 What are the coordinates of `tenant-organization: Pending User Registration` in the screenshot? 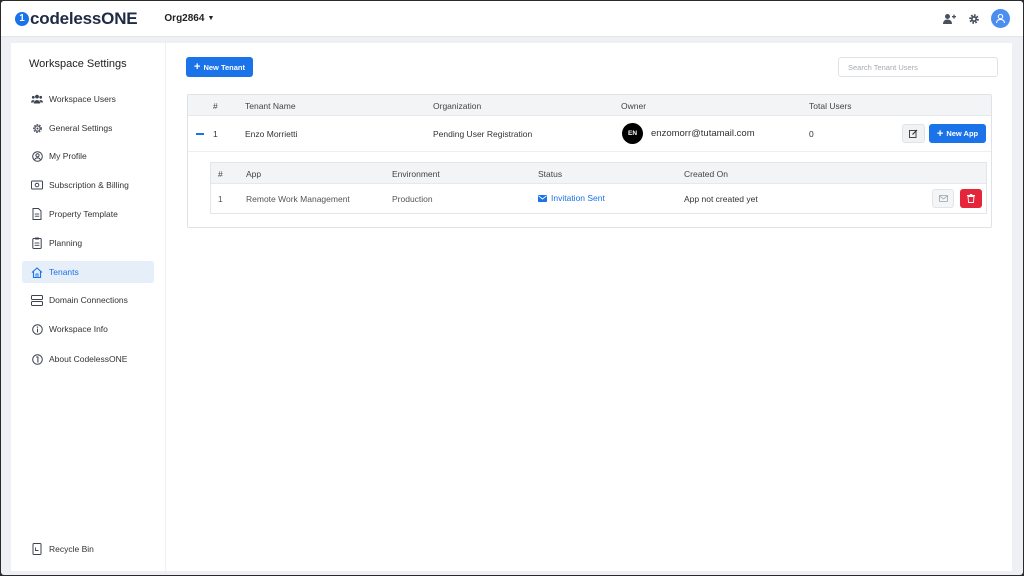 It's located at (483, 134).